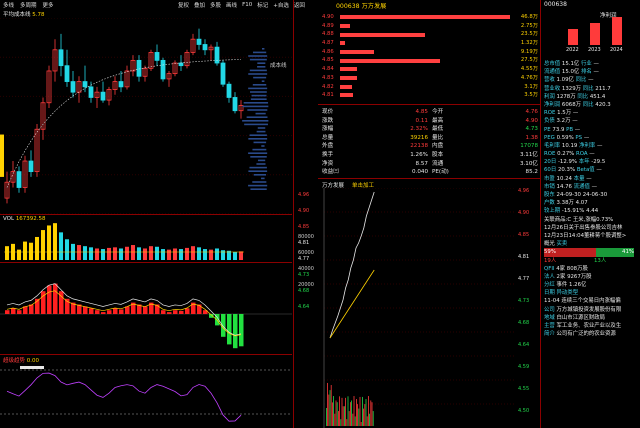 The width and height of the screenshot is (640, 428). I want to click on event-head-value: 事件, so click(562, 285).